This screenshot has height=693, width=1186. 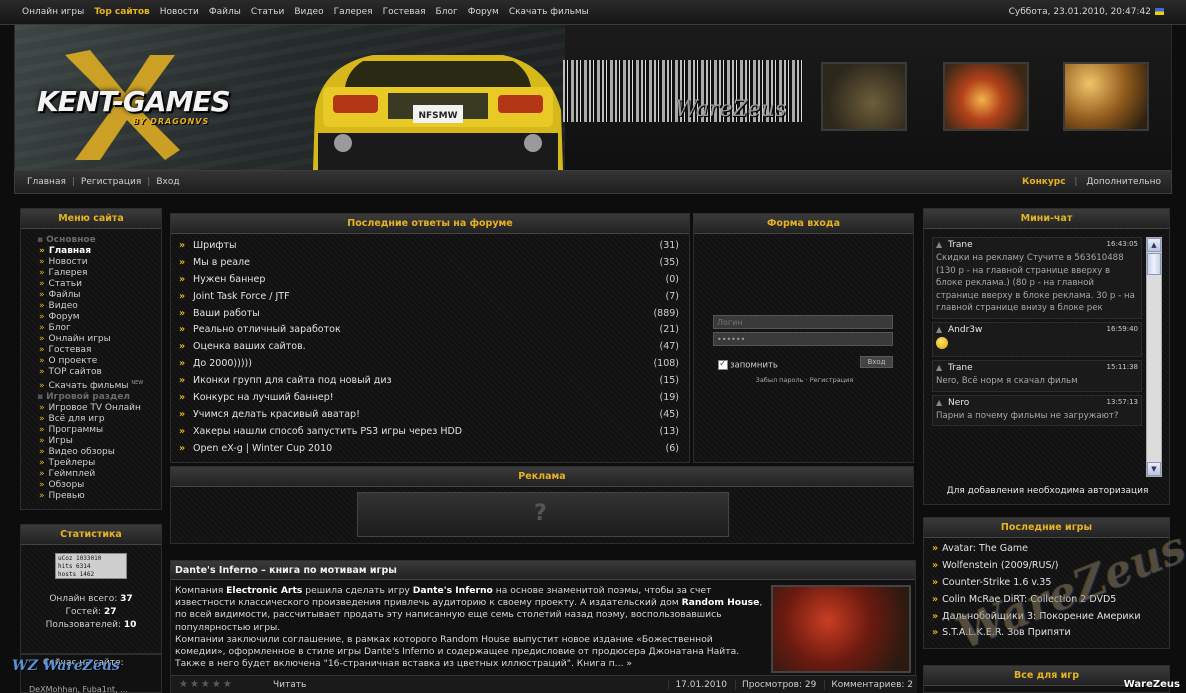 What do you see at coordinates (723, 364) in the screenshot?
I see `remember-checkbox` at bounding box center [723, 364].